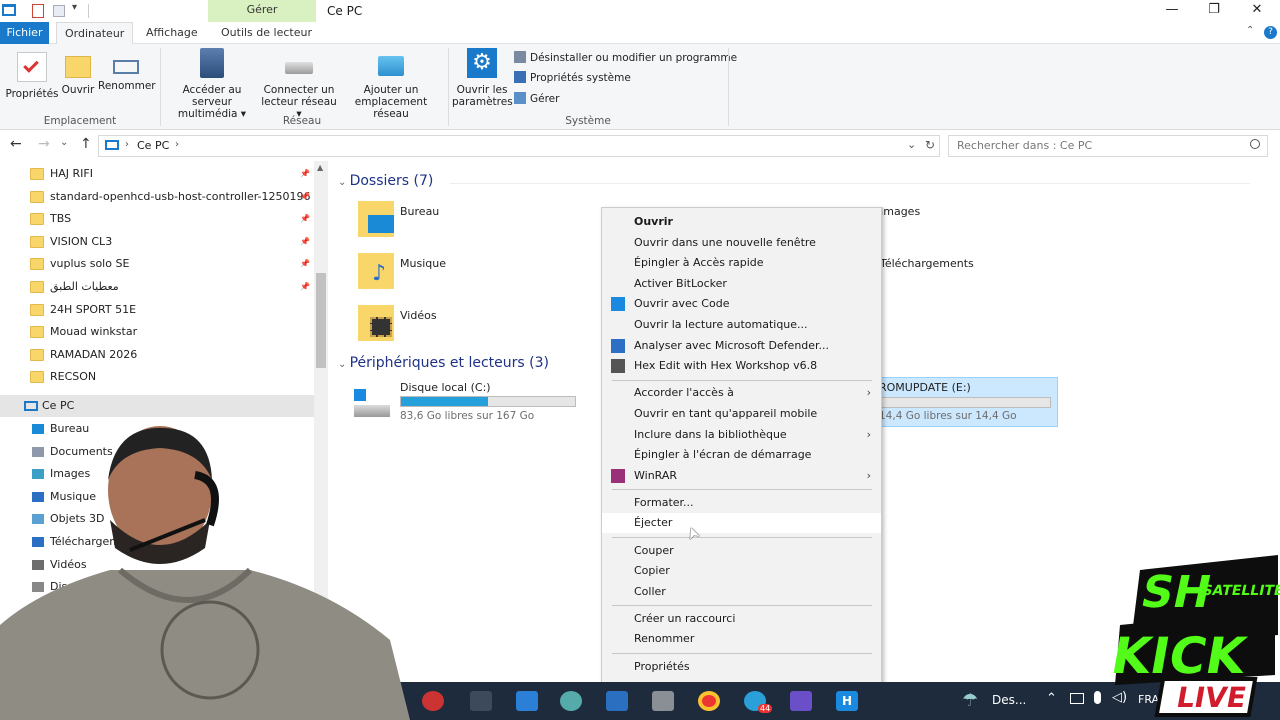 The height and width of the screenshot is (720, 1280). What do you see at coordinates (16, 144) in the screenshot?
I see `back-arrow-icon: ←` at bounding box center [16, 144].